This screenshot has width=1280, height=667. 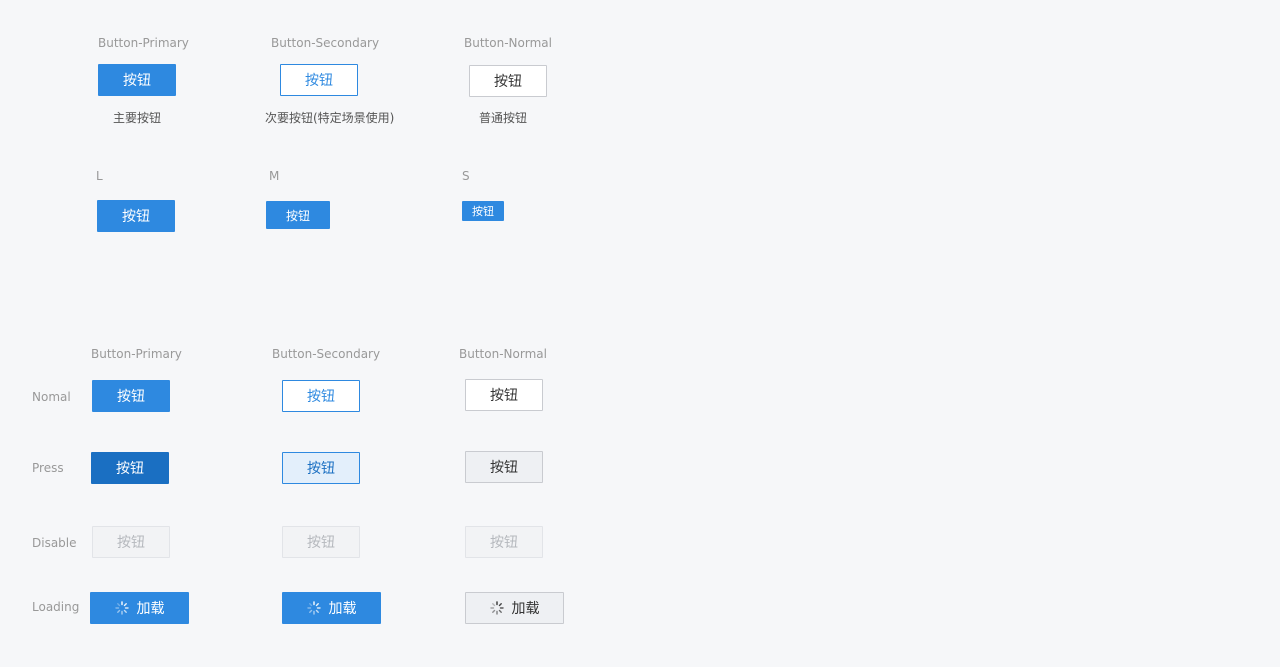 I want to click on normal-loading-button: 加载, so click(x=514, y=608).